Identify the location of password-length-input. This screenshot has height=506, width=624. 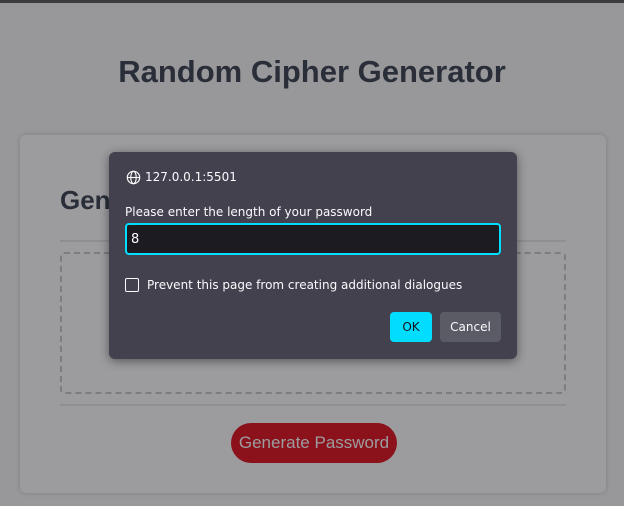
(313, 239).